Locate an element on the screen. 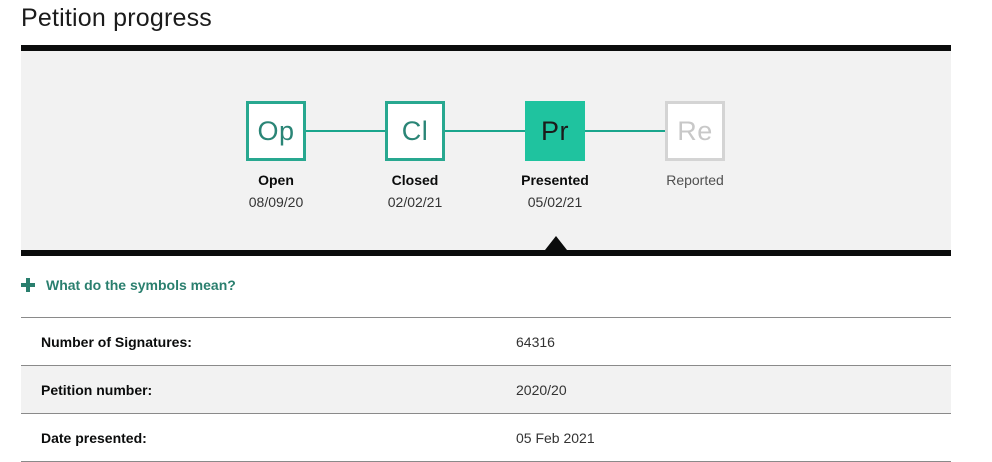 The height and width of the screenshot is (462, 992). current-step-pointer is located at coordinates (556, 243).